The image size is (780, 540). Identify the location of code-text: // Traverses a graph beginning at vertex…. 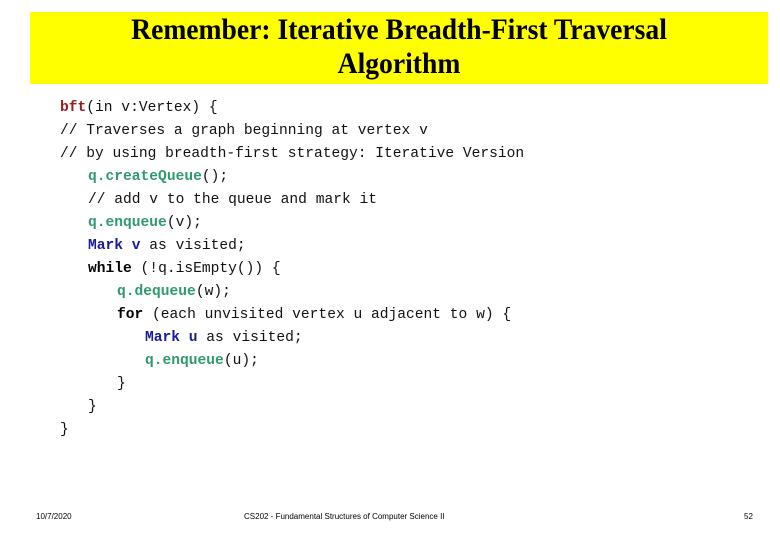
(244, 131).